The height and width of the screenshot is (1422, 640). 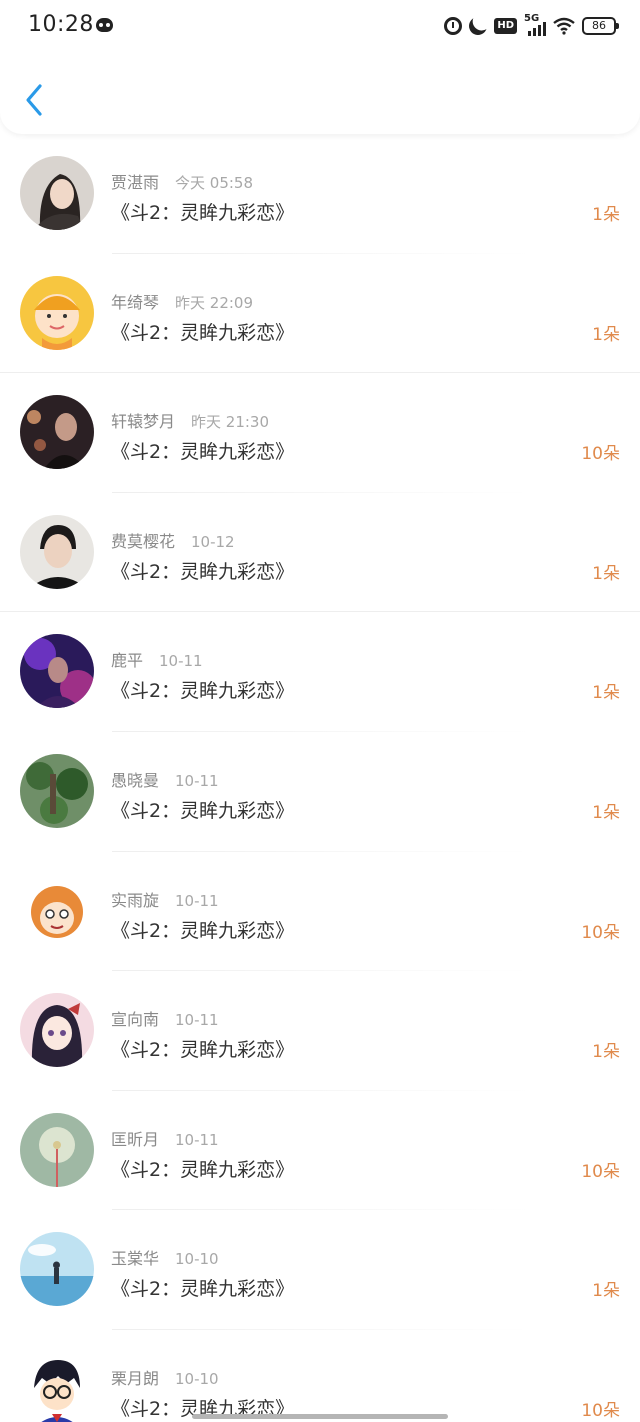 I want to click on chevron-left-icon, so click(x=34, y=100).